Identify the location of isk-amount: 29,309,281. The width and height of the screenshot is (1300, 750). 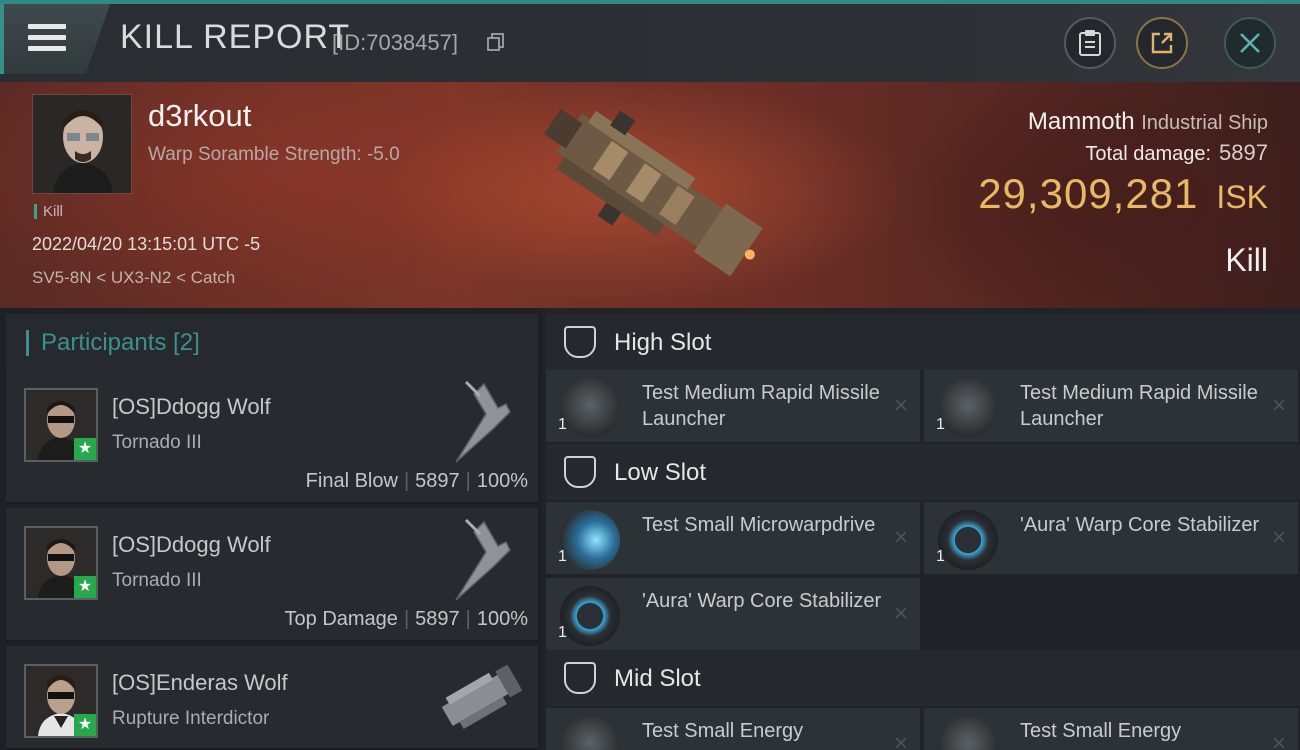
(1088, 193).